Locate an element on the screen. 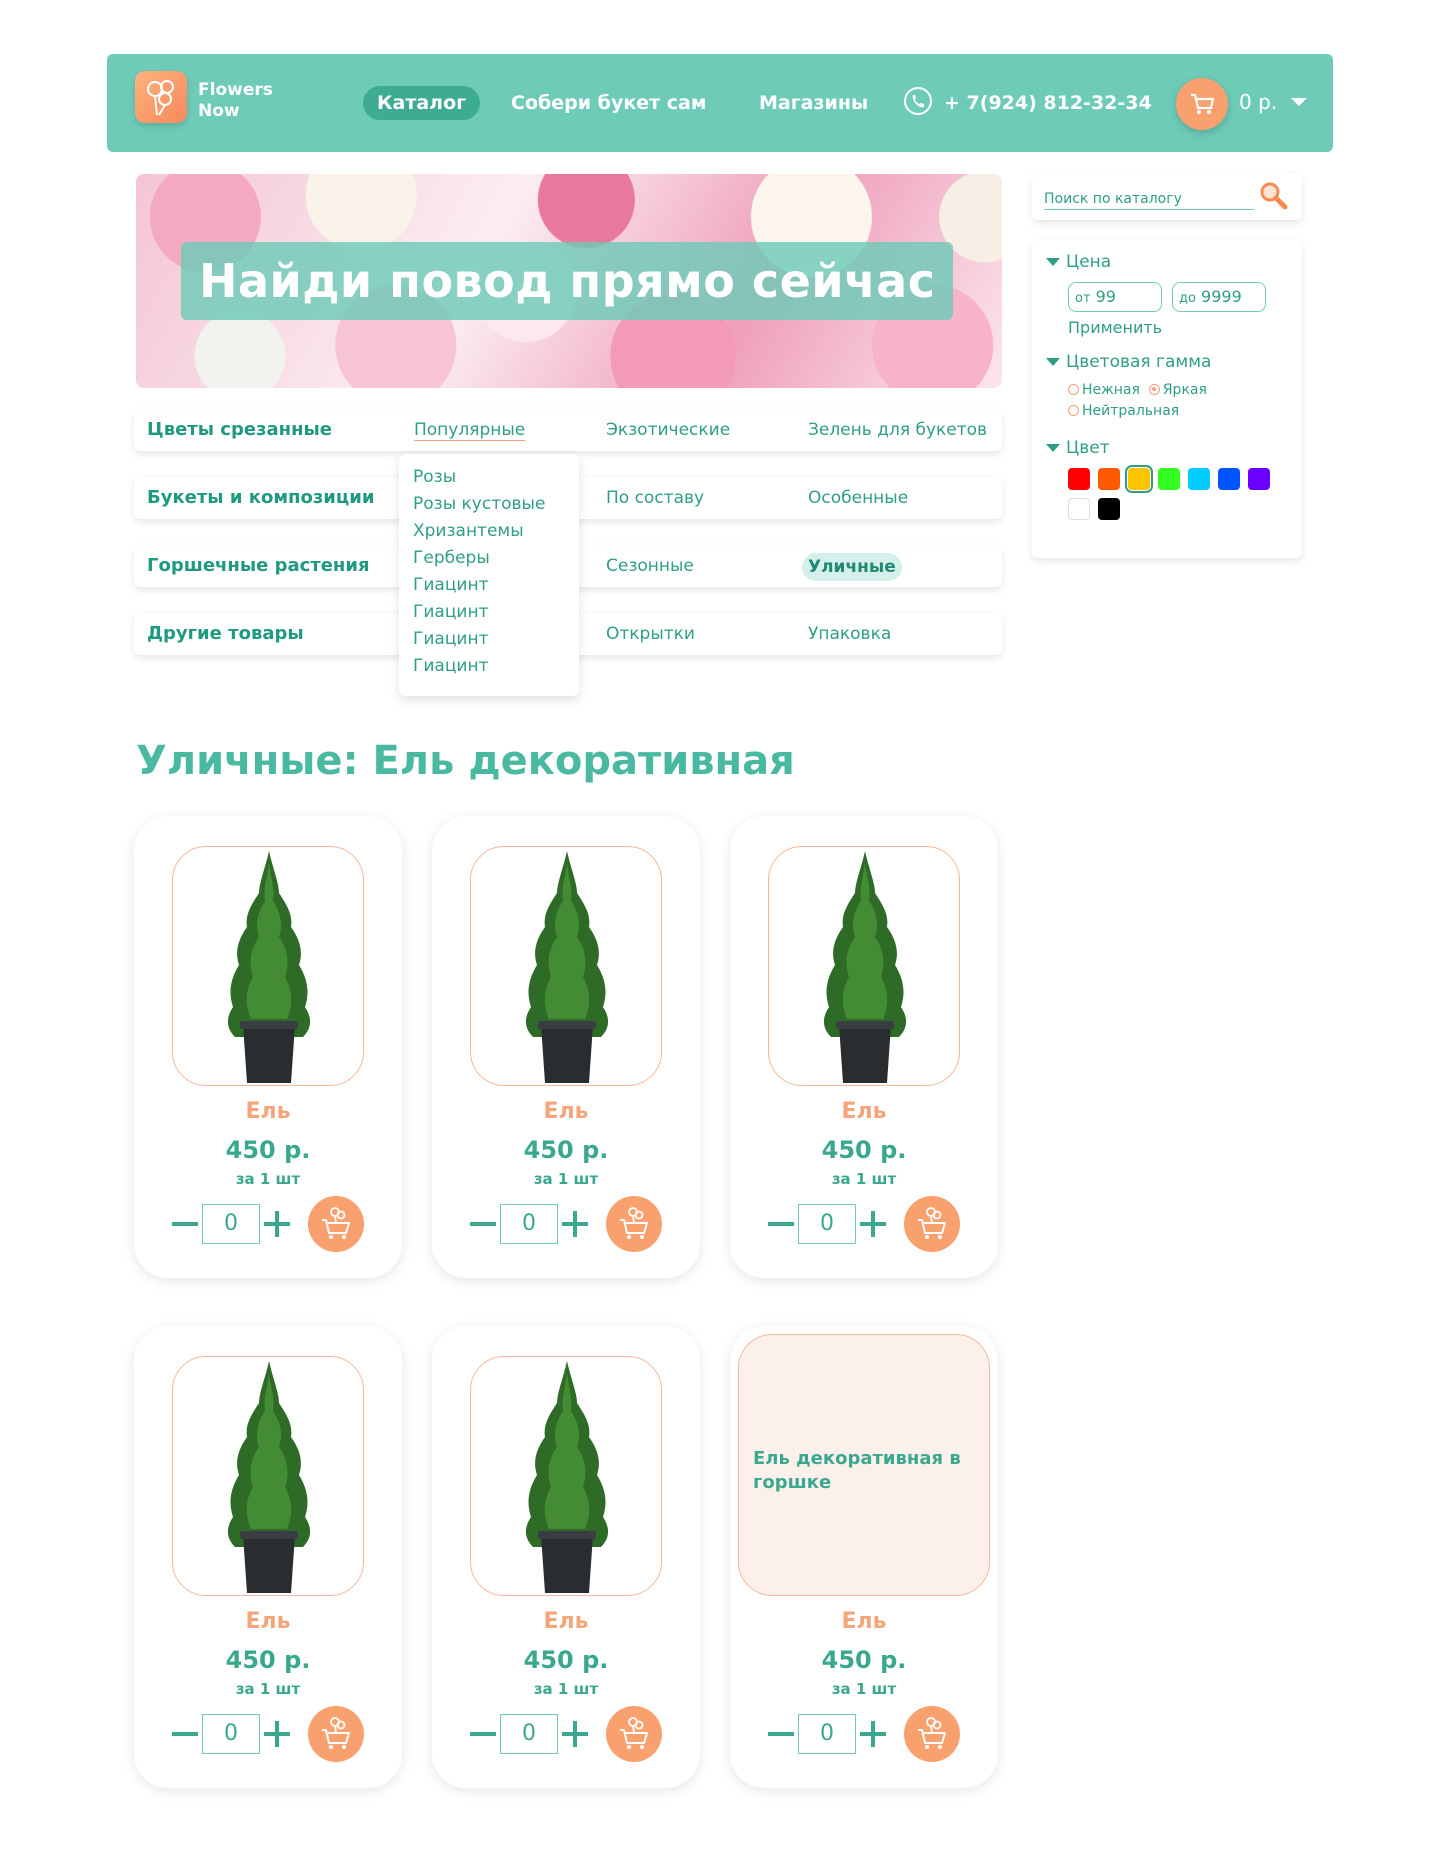 Image resolution: width=1440 pixels, height=1854 pixels. subcategory-exotic: Экзотические is located at coordinates (668, 430).